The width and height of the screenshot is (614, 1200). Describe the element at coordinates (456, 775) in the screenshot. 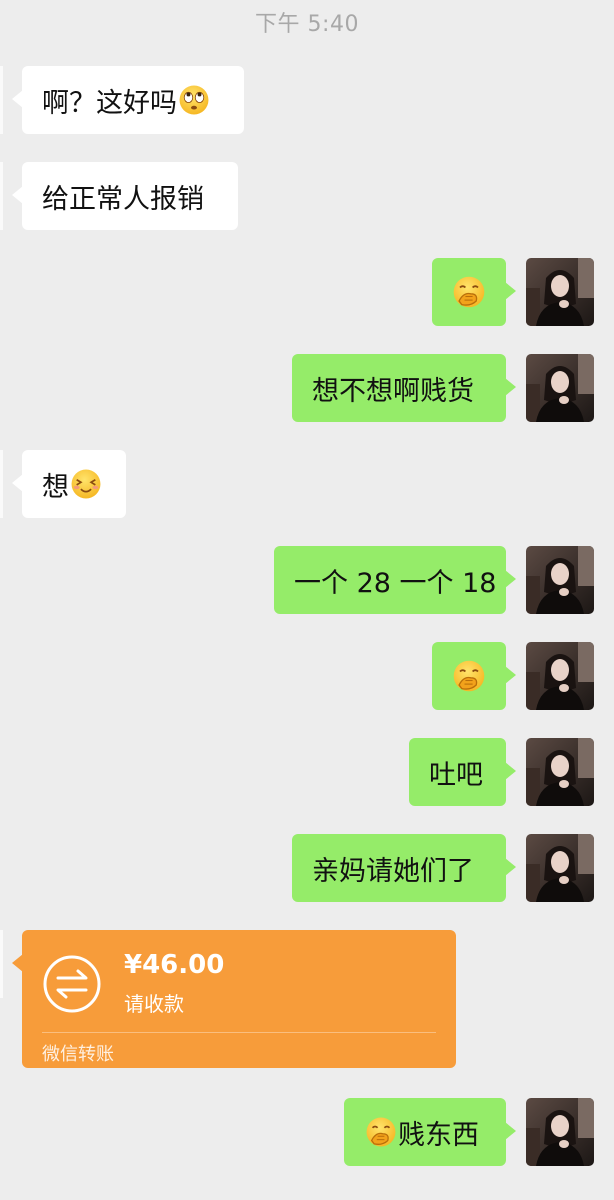

I see `message-text: 吐吧` at that location.